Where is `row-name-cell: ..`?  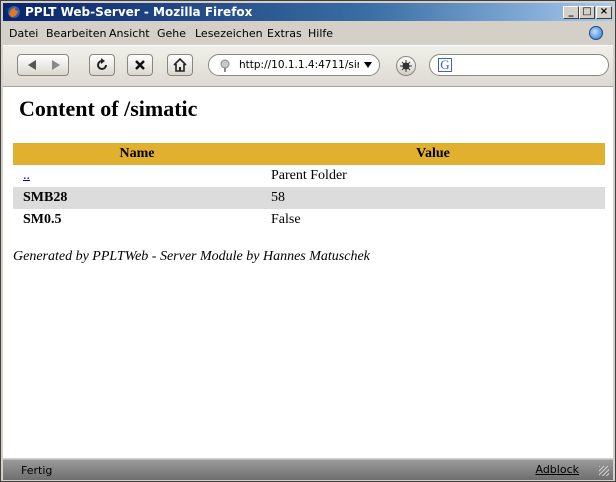 row-name-cell: .. is located at coordinates (137, 176).